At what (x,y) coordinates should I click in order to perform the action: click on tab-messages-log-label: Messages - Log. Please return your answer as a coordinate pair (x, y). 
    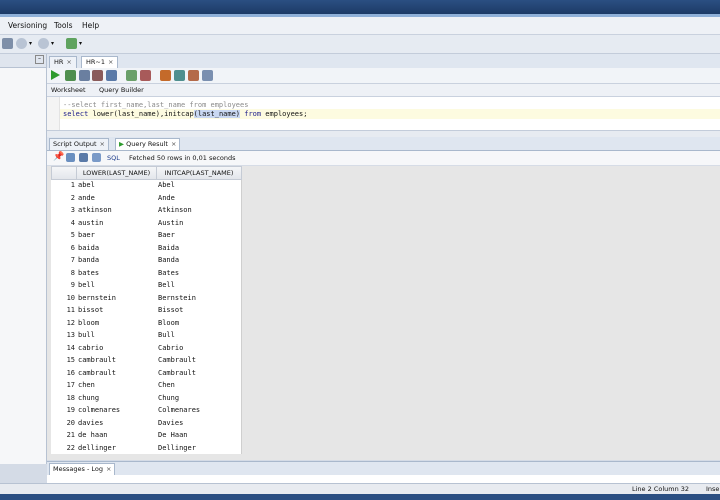
    Looking at the image, I should click on (78, 469).